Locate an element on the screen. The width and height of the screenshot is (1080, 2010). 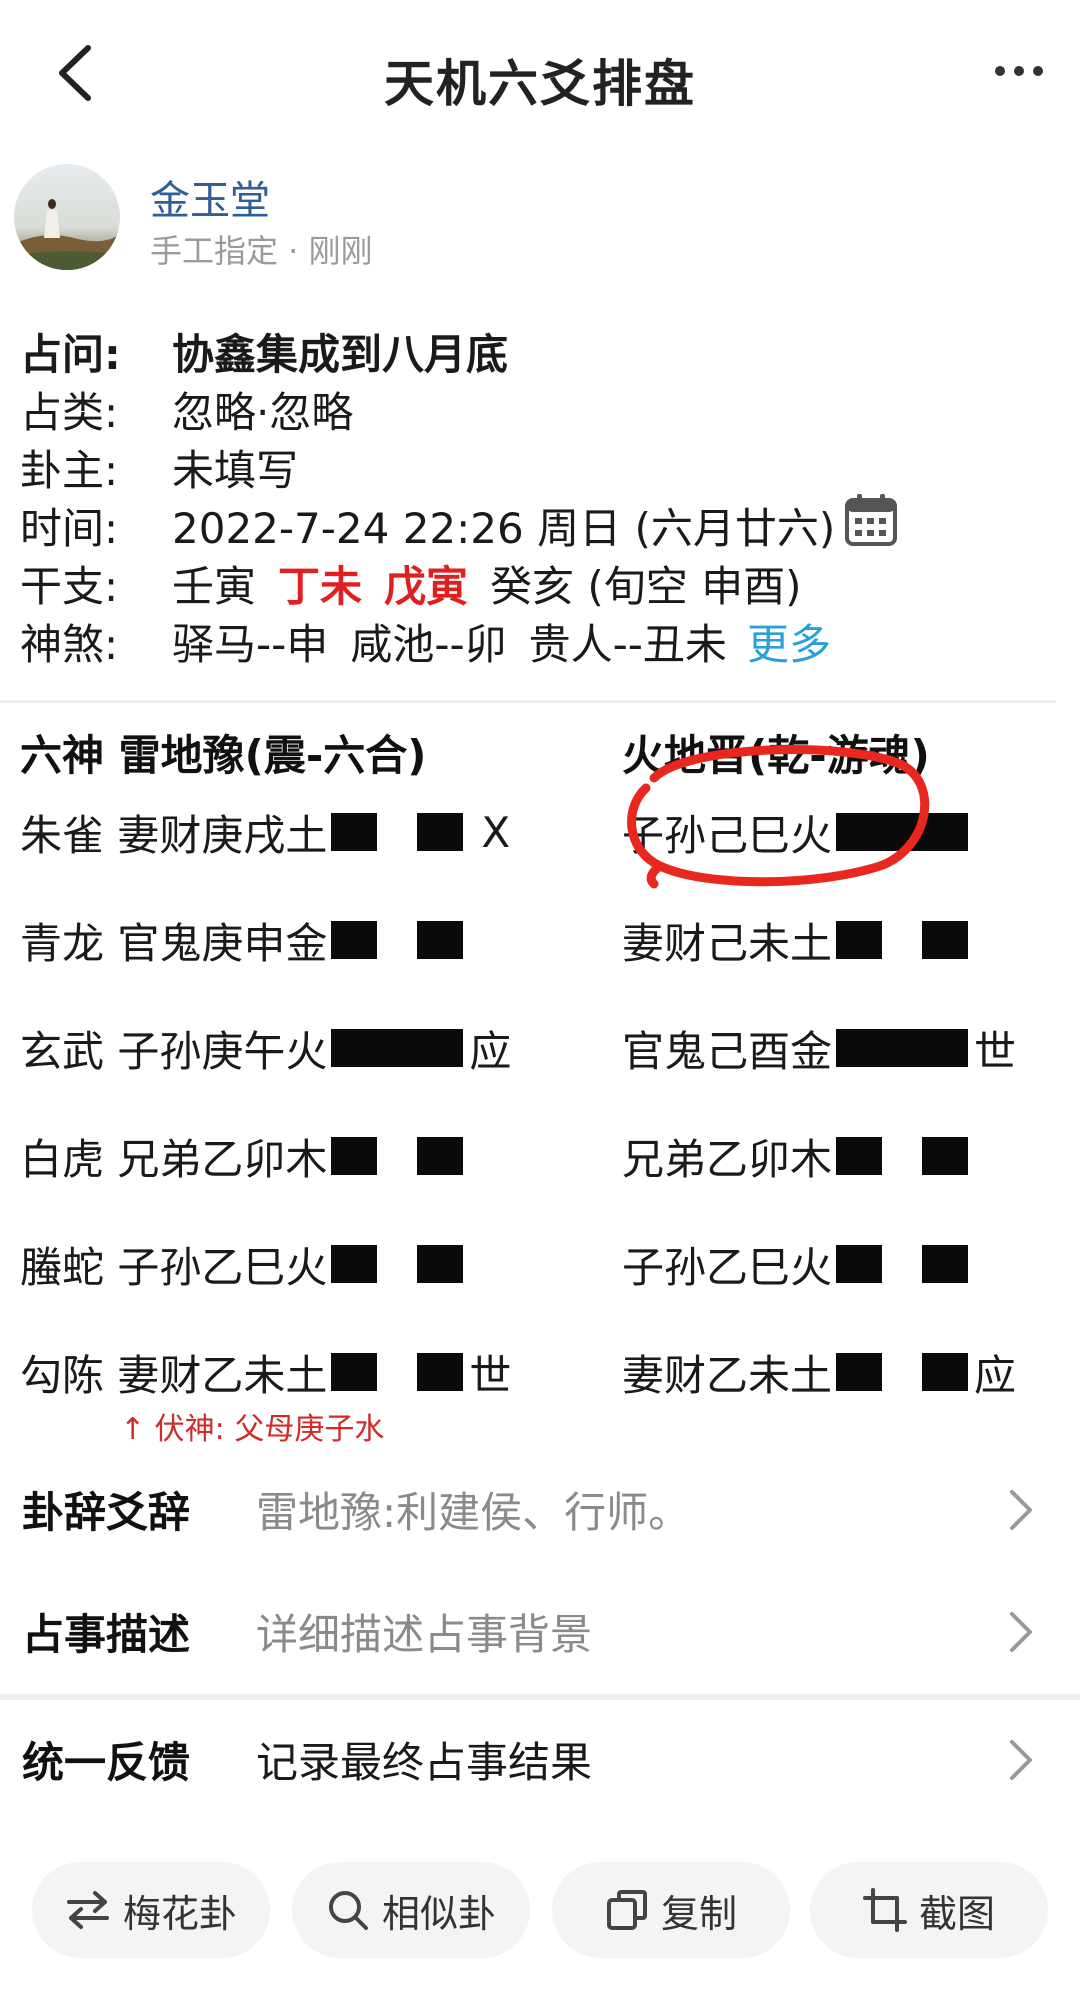
meihua-button: 梅花卦 is located at coordinates (151, 1910).